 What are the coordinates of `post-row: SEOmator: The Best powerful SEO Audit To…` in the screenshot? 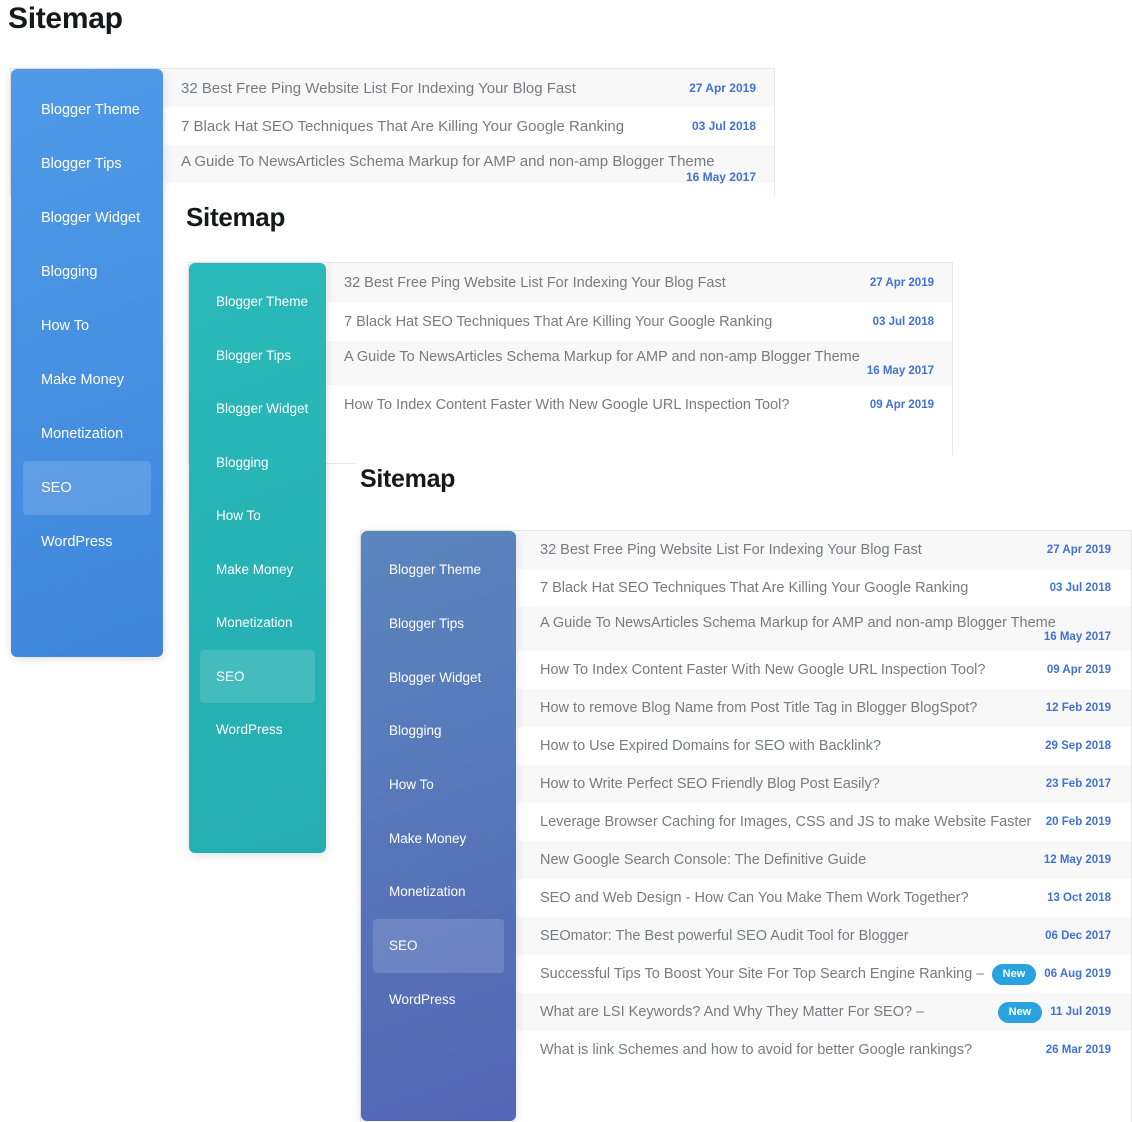 It's located at (823, 936).